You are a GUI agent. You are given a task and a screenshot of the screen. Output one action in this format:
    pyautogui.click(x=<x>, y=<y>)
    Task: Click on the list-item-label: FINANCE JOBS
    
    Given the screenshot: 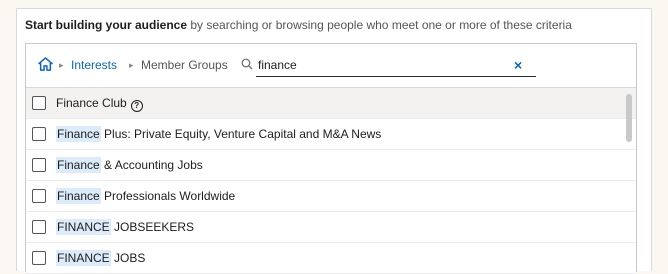 What is the action you would take?
    pyautogui.click(x=101, y=258)
    